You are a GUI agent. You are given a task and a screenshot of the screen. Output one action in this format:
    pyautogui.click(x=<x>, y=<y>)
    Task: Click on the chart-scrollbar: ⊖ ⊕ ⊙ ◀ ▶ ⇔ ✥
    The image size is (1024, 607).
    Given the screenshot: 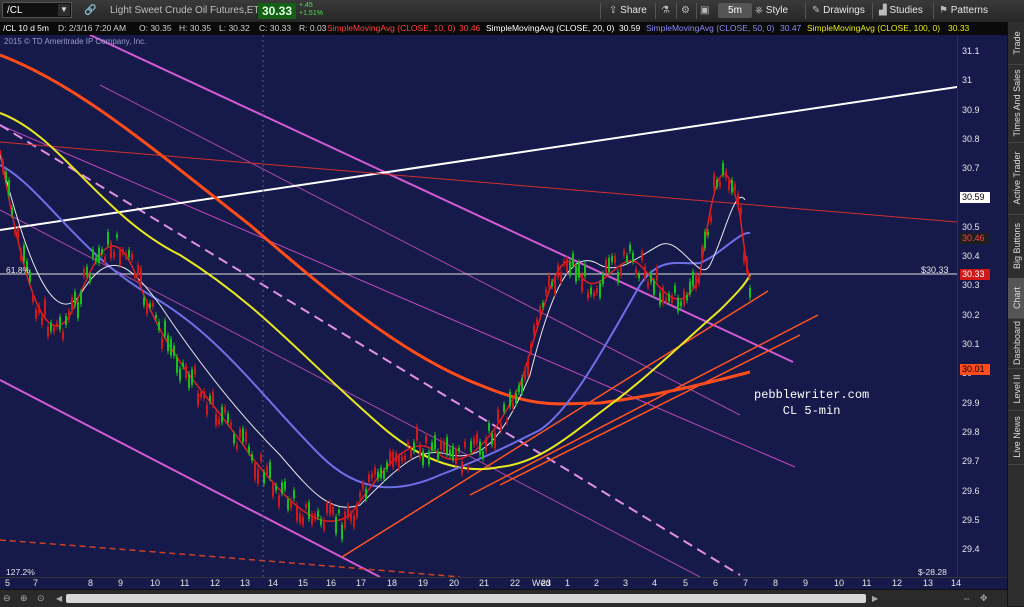 What is the action you would take?
    pyautogui.click(x=503, y=598)
    